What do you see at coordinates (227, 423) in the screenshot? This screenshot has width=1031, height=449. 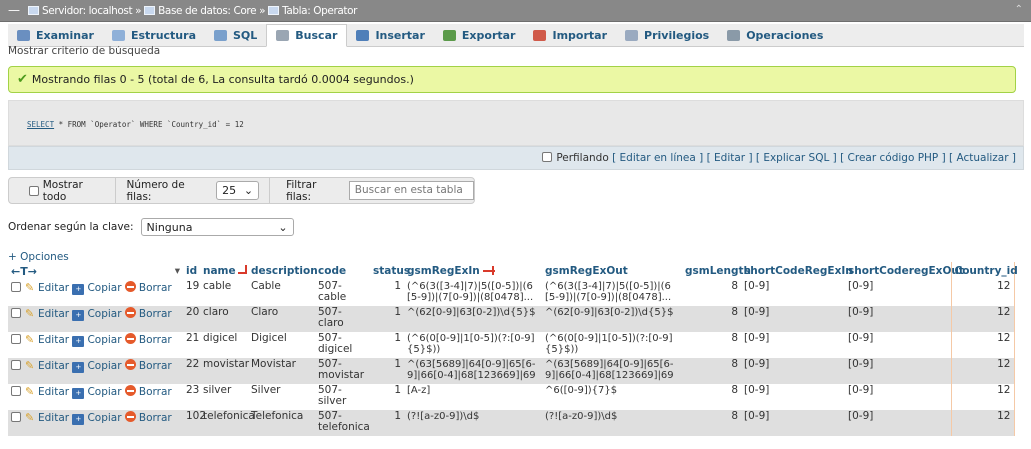 I see `cell-name: telefonica` at bounding box center [227, 423].